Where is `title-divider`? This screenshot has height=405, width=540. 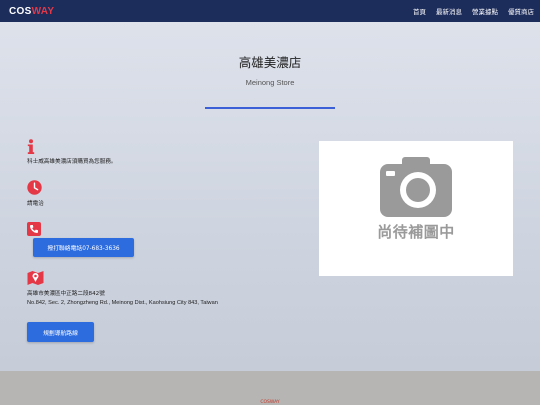
title-divider is located at coordinates (270, 108).